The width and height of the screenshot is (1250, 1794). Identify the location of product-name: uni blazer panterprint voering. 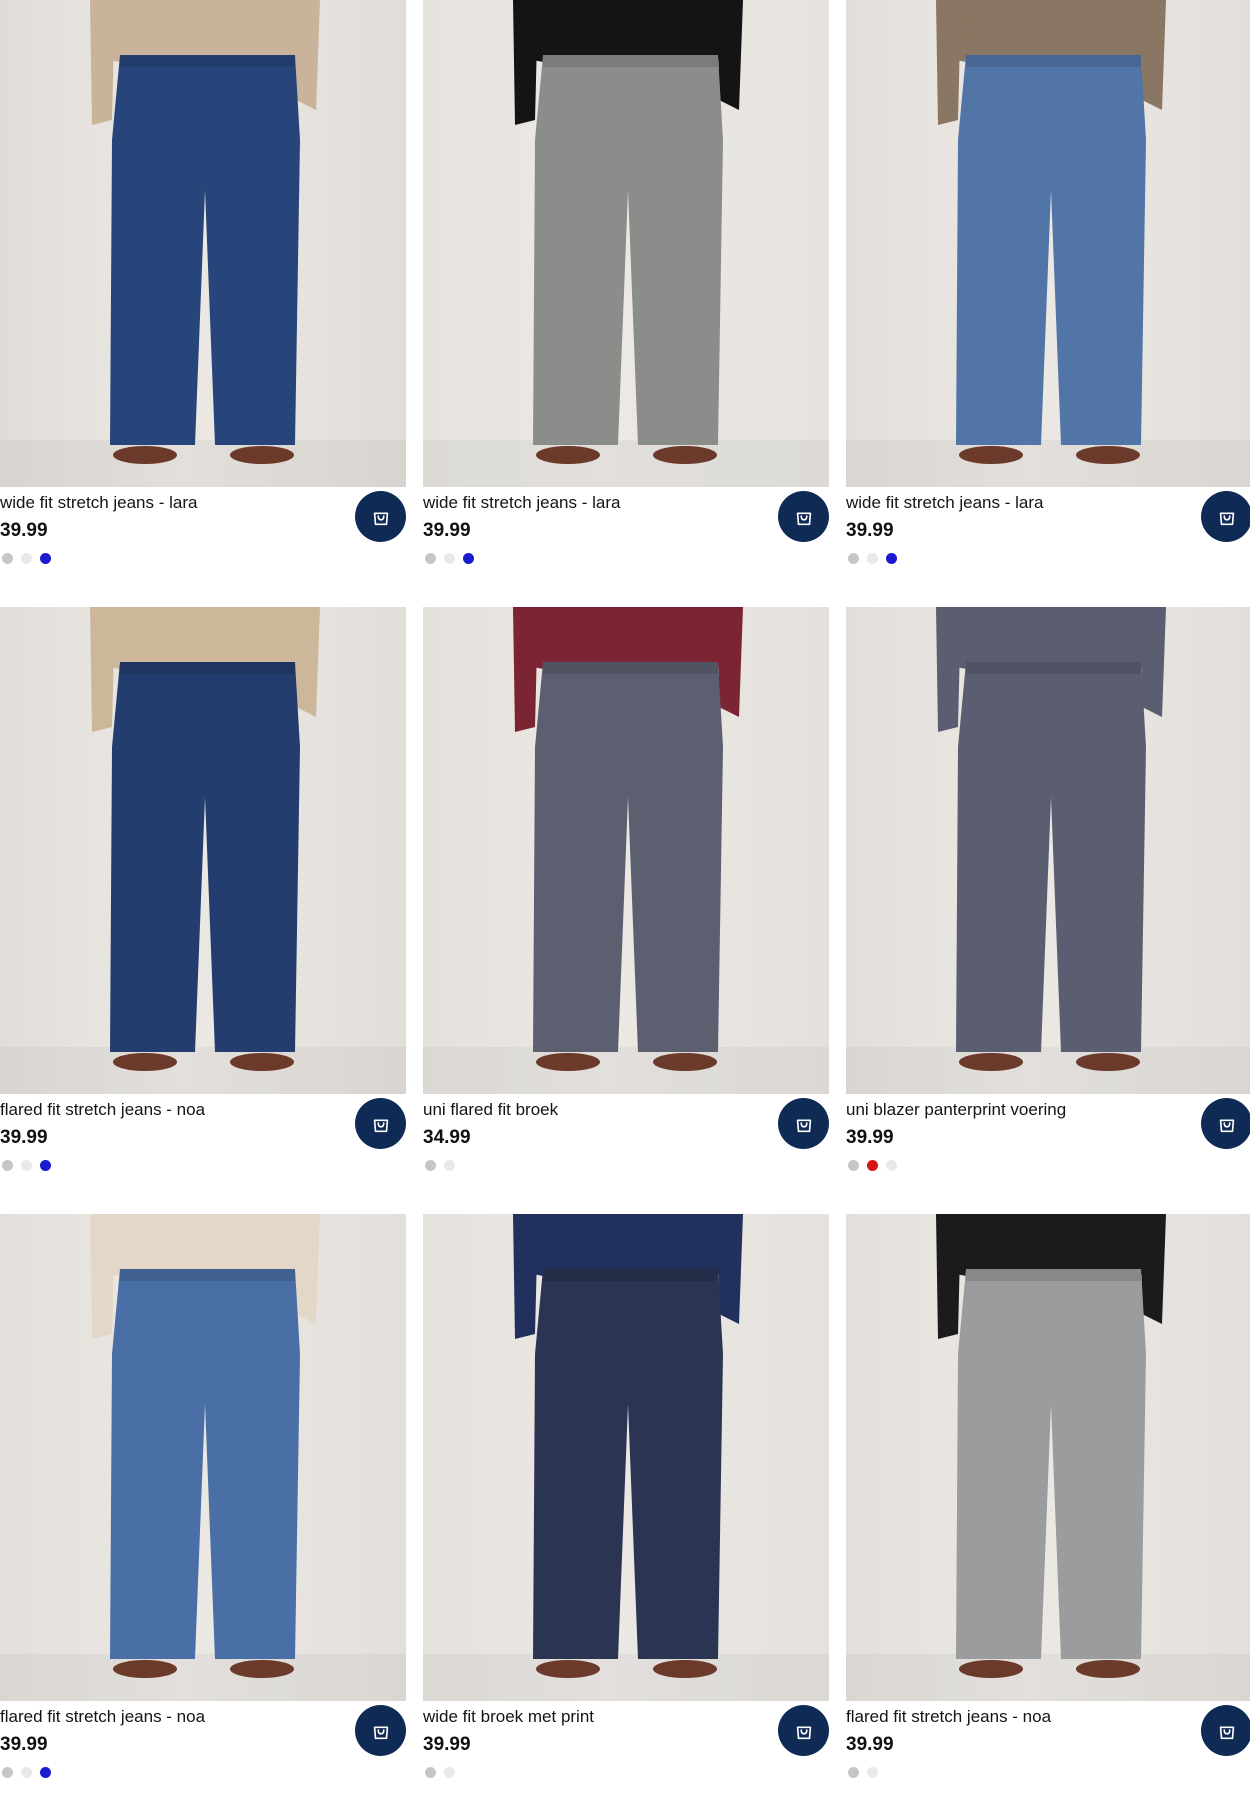
(956, 1110).